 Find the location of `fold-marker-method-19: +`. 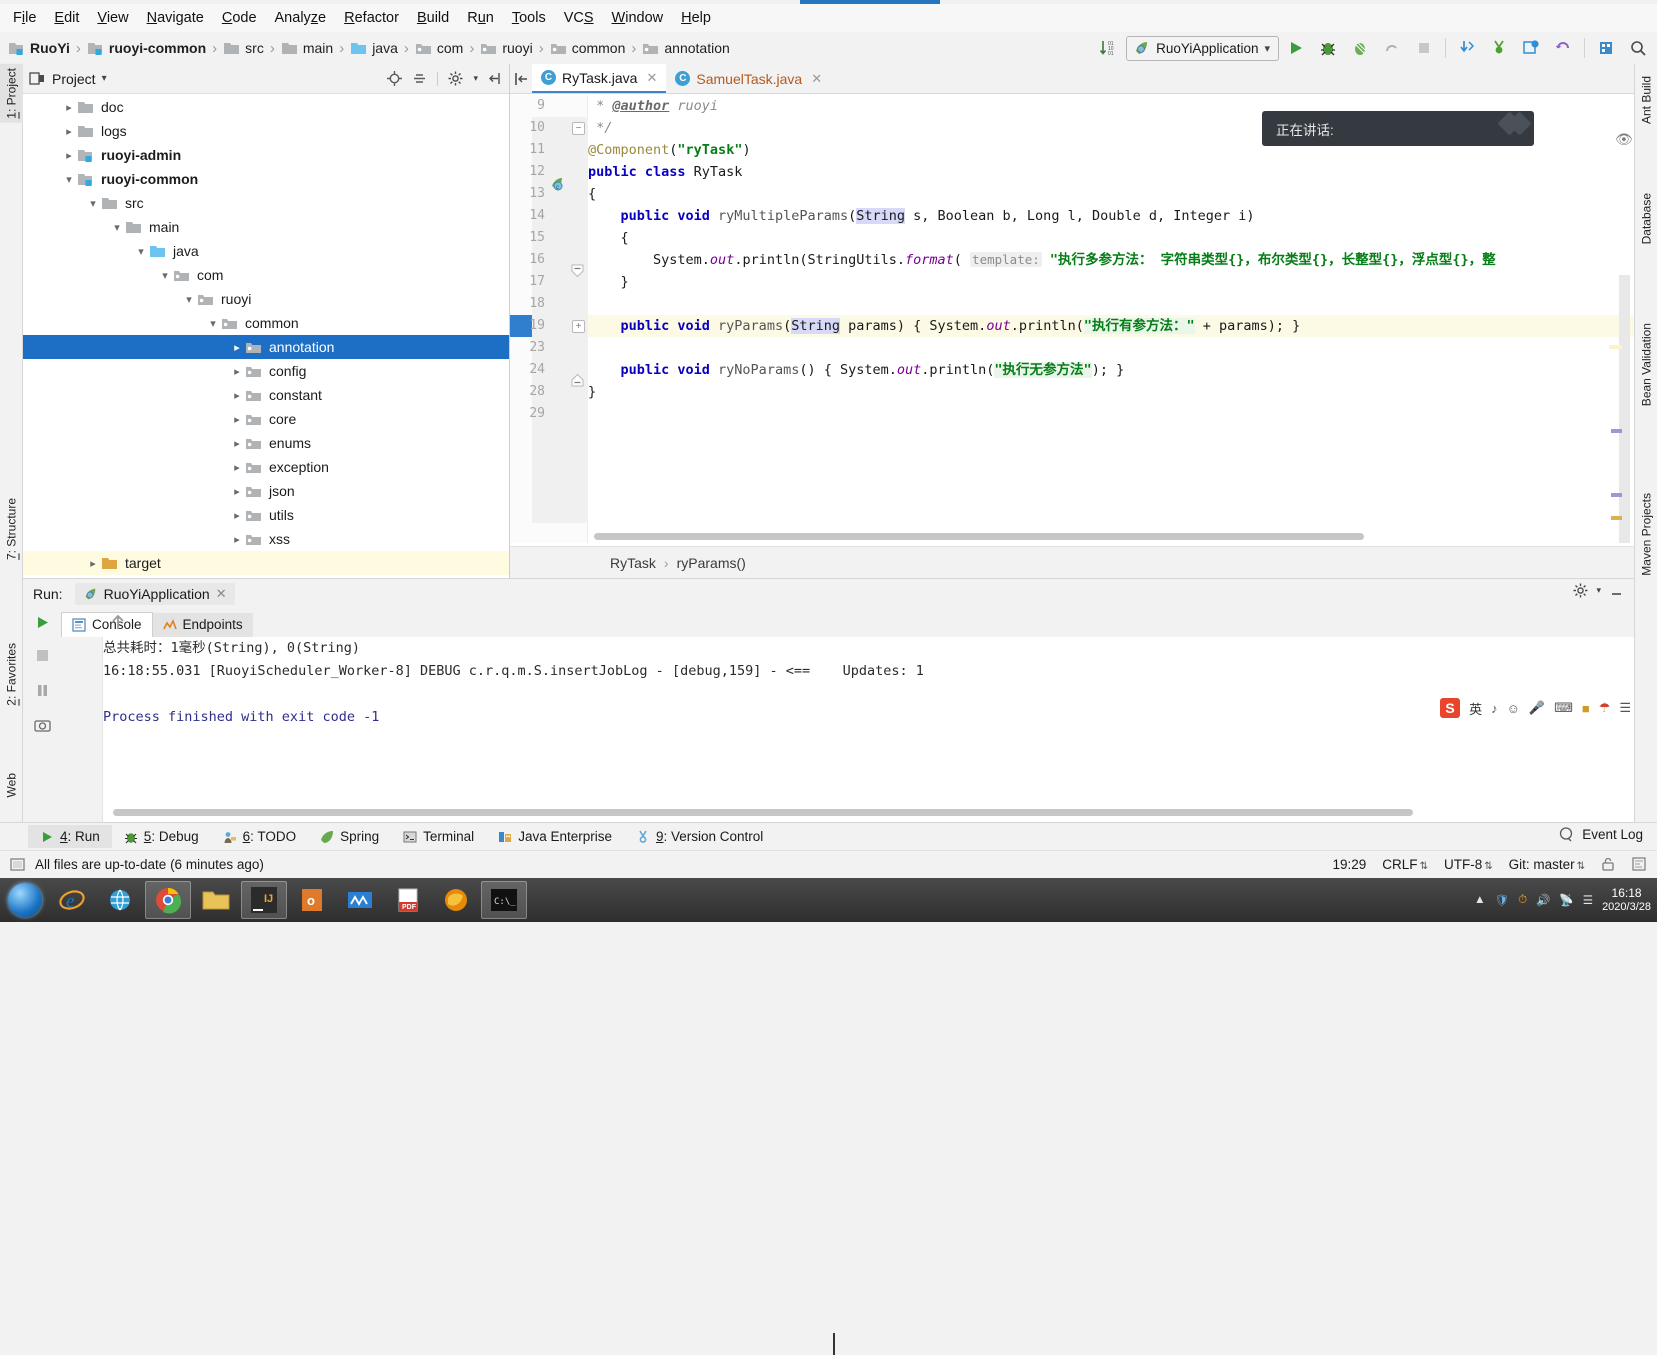

fold-marker-method-19: + is located at coordinates (578, 326).